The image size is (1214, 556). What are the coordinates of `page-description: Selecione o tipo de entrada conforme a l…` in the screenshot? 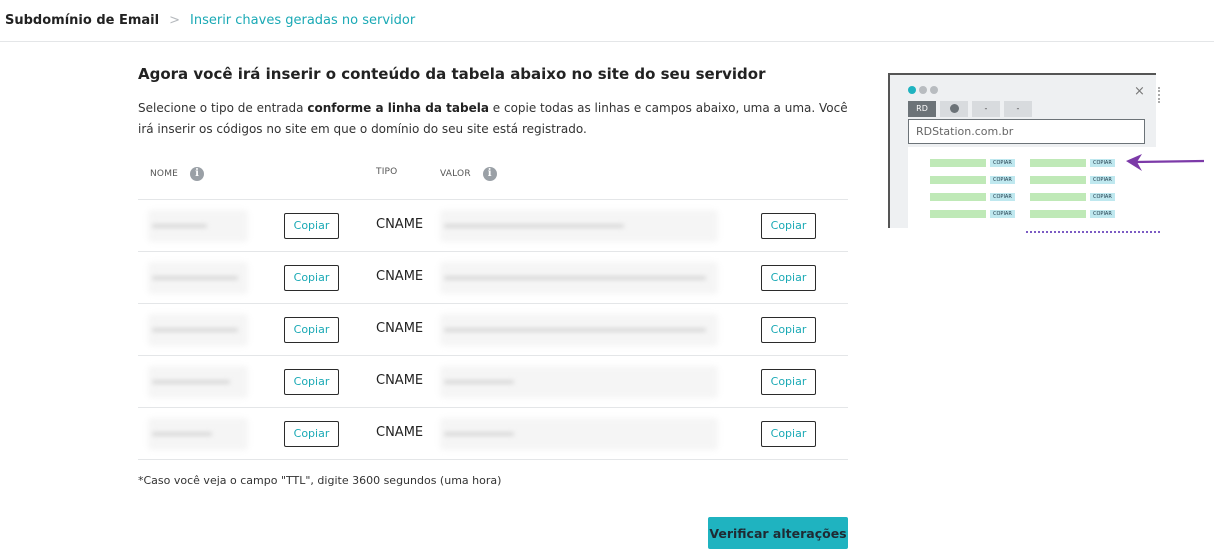 It's located at (494, 119).